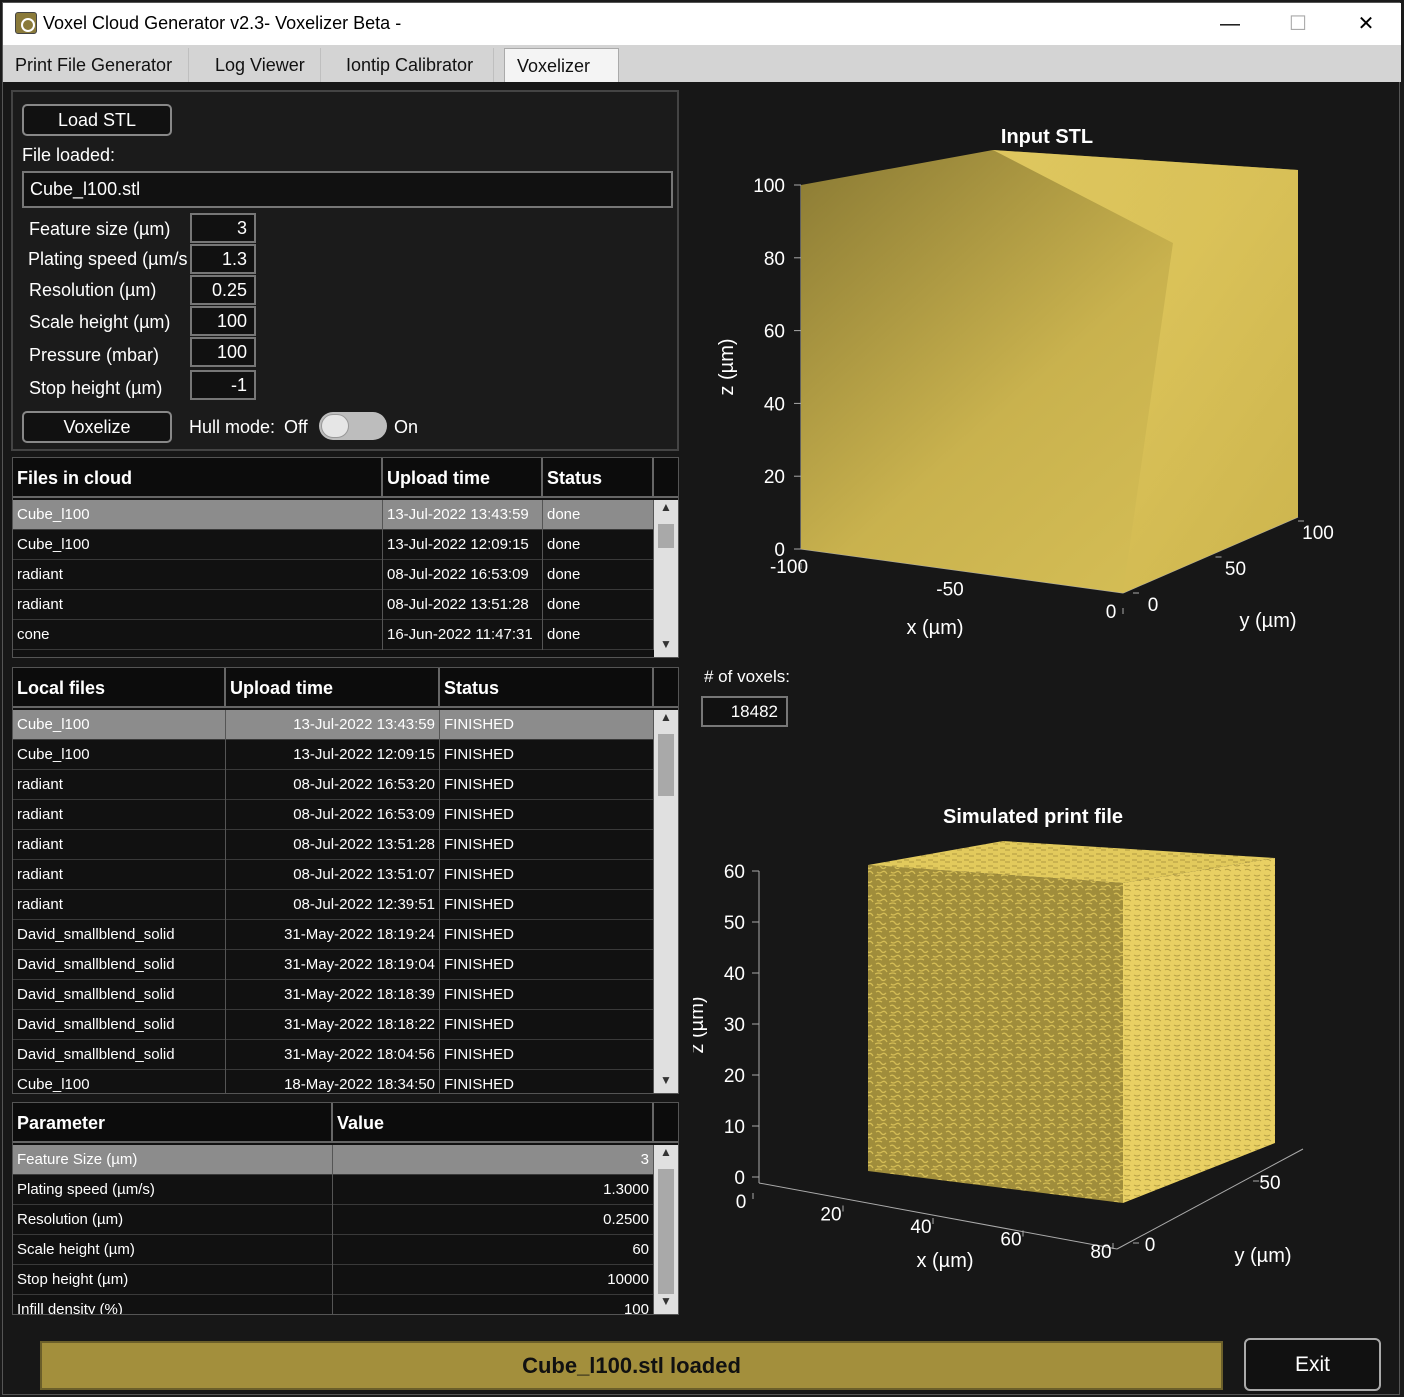 Image resolution: width=1404 pixels, height=1397 pixels. Describe the element at coordinates (414, 65) in the screenshot. I see `tab-iontip-calibrator: Iontip Calibrator` at that location.